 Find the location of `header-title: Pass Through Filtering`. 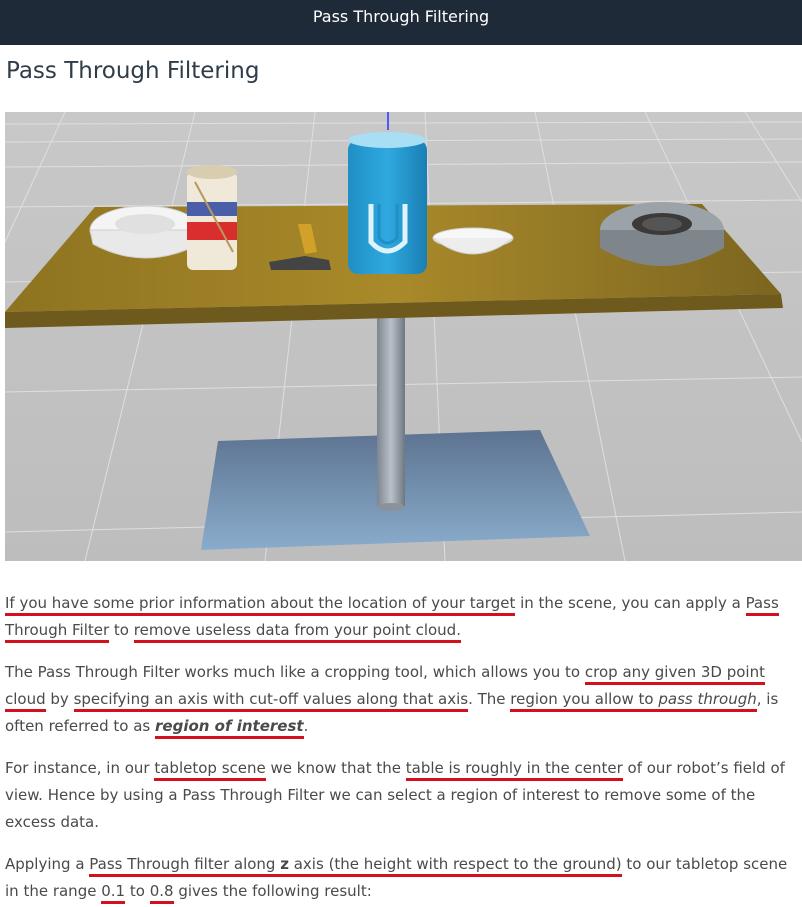

header-title: Pass Through Filtering is located at coordinates (401, 16).